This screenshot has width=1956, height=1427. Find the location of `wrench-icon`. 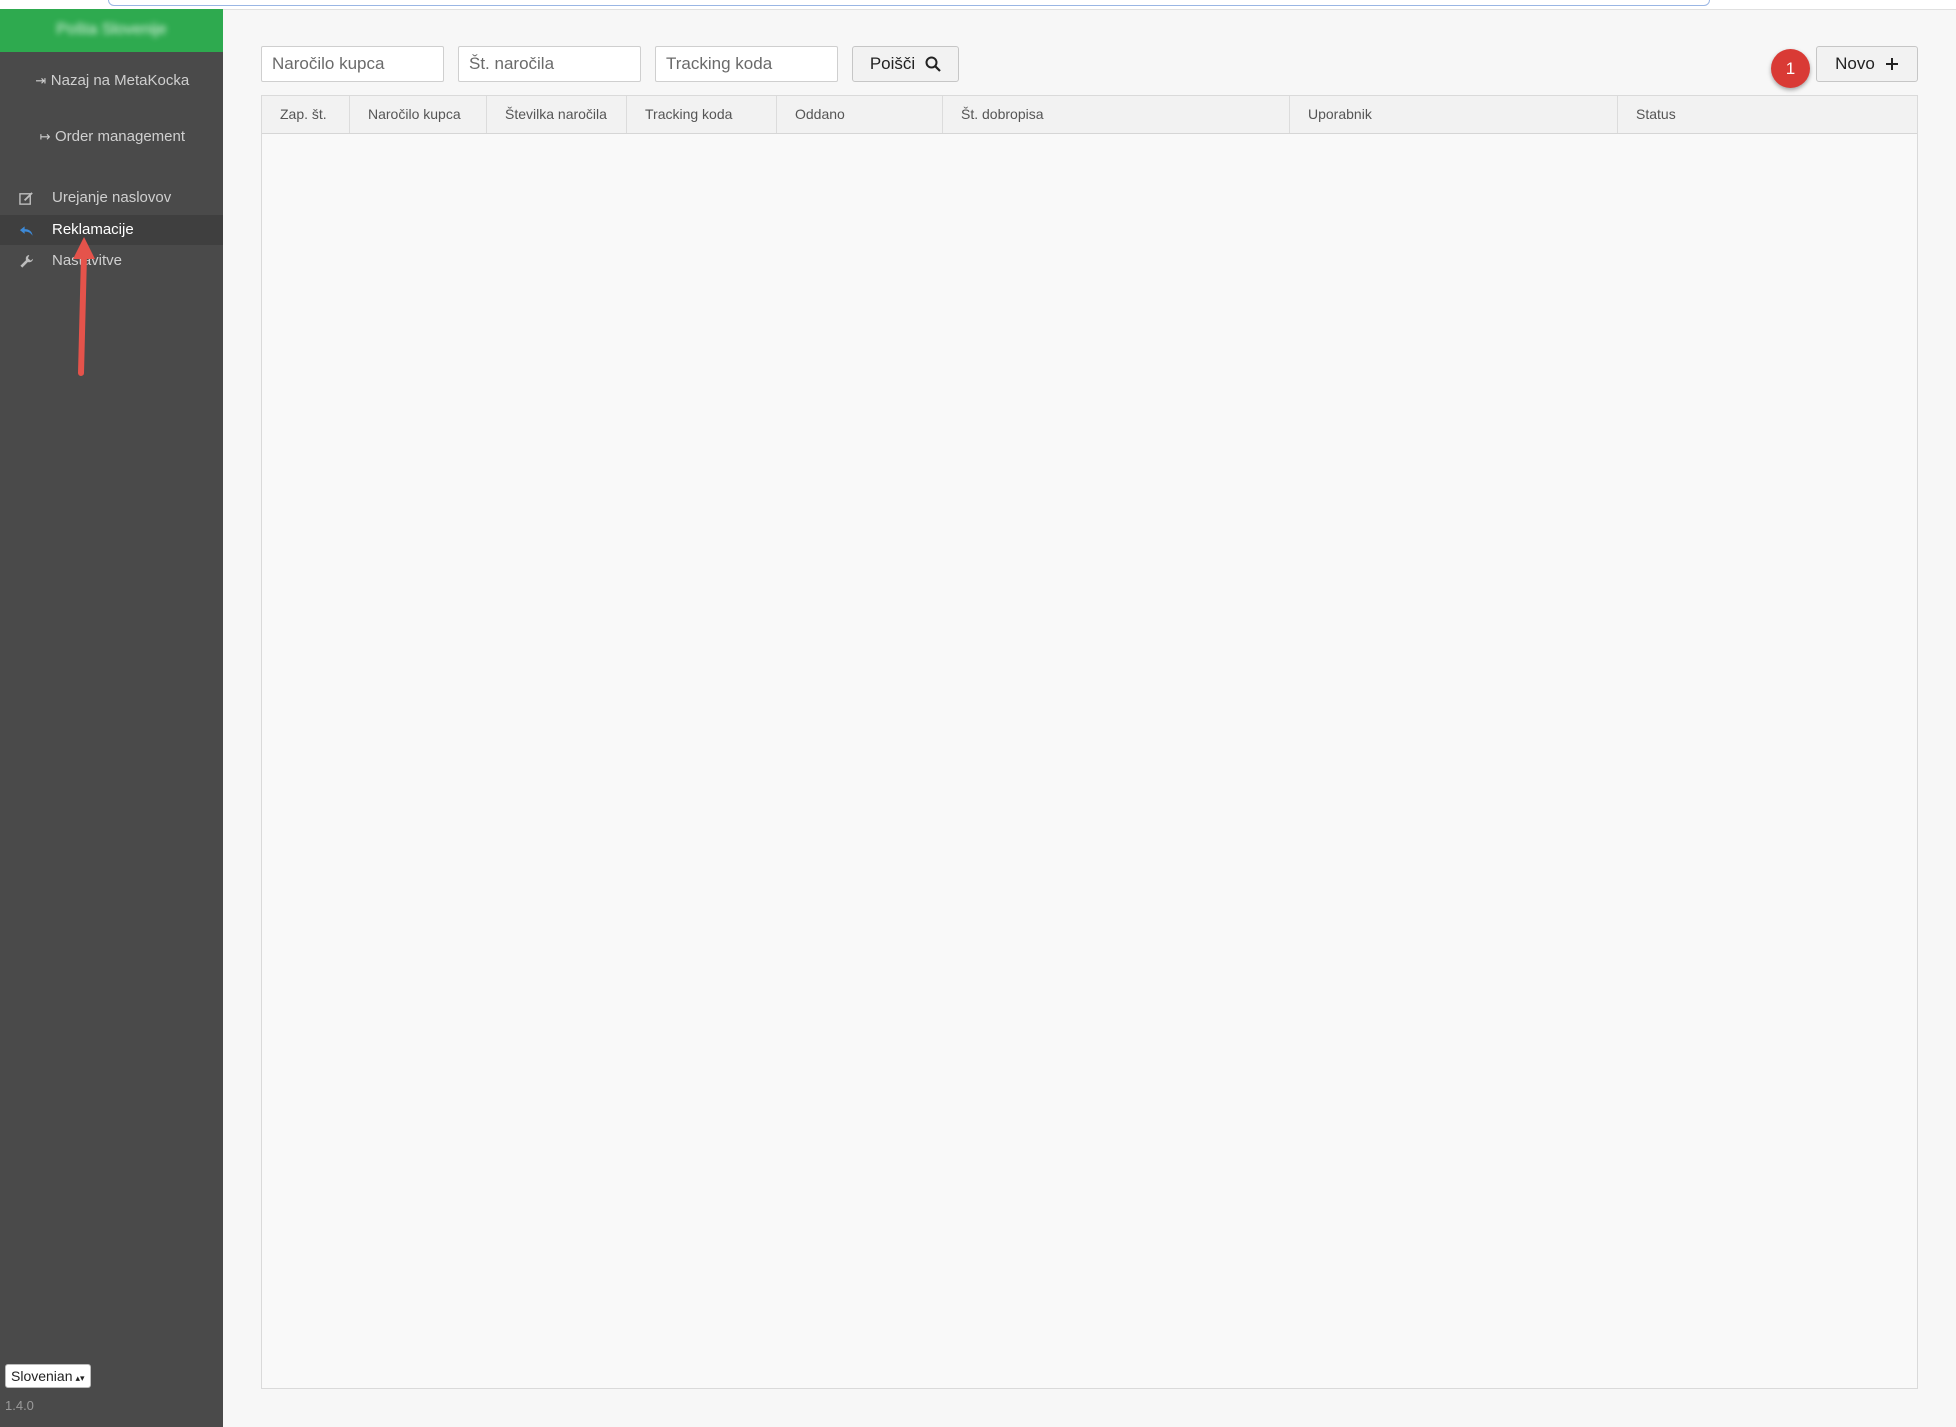

wrench-icon is located at coordinates (26, 262).